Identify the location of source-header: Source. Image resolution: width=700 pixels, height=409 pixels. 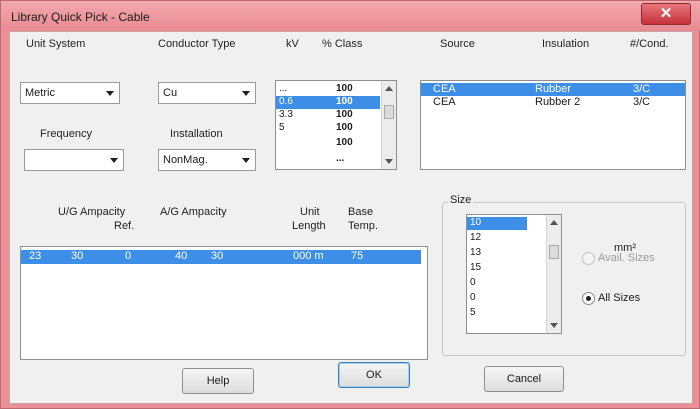
(457, 44).